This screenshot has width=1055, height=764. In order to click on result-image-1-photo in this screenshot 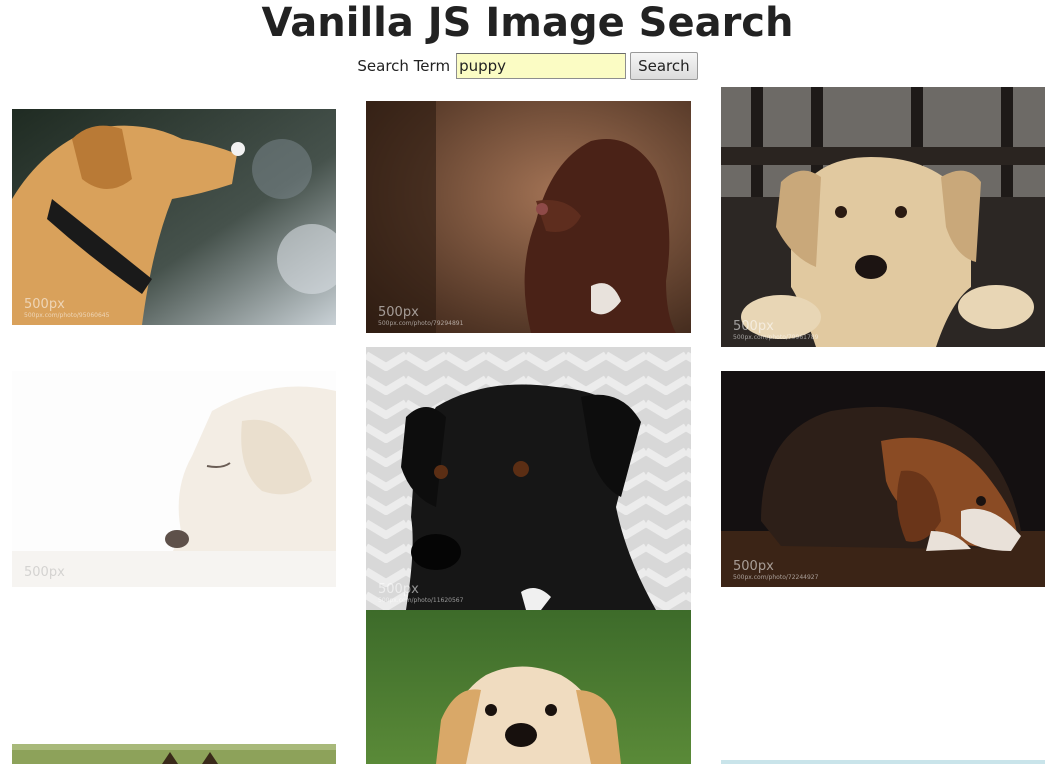, I will do `click(174, 217)`.